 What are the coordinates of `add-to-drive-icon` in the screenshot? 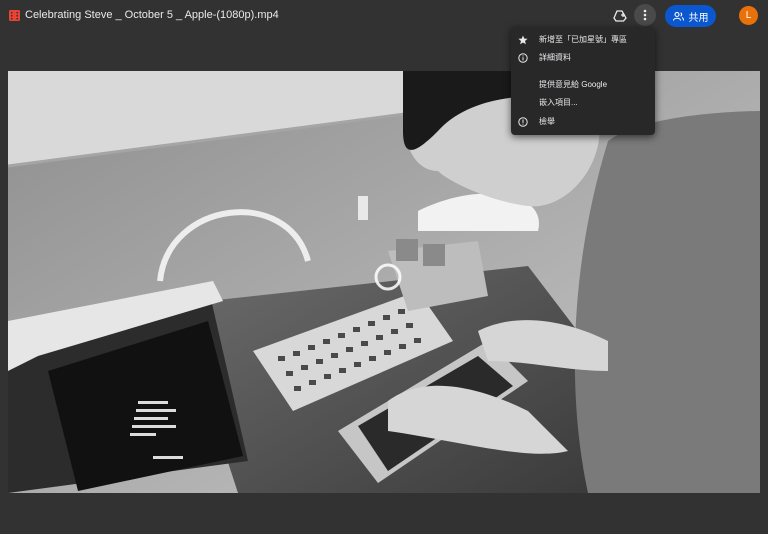 It's located at (620, 16).